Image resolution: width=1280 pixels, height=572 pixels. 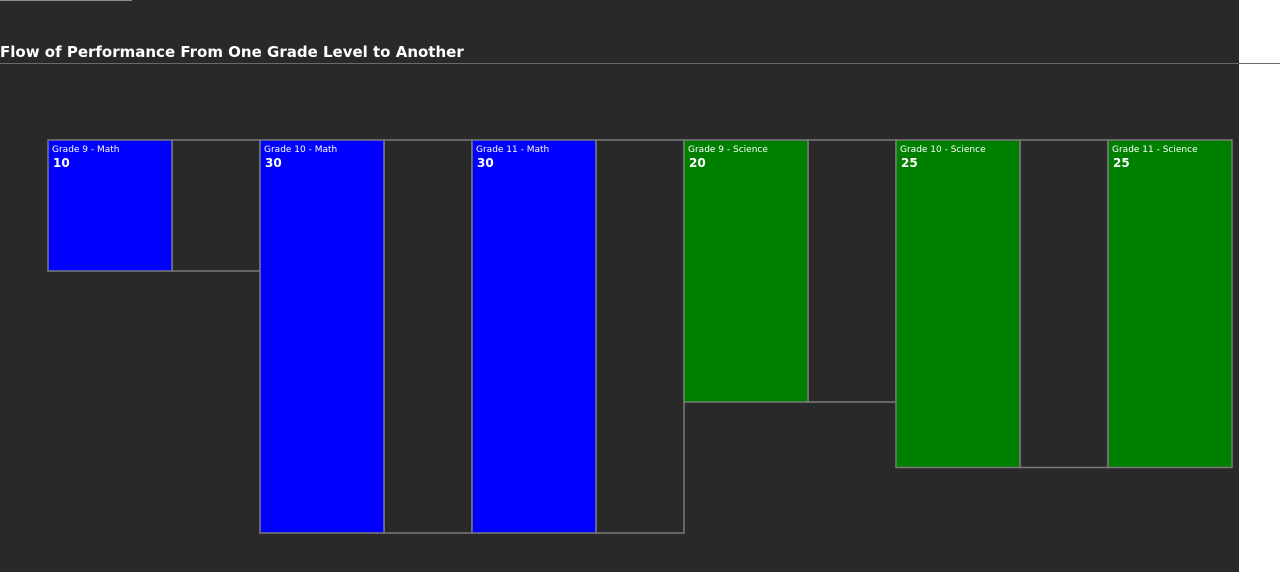 What do you see at coordinates (728, 150) in the screenshot?
I see `bar-category-label: Grade 9 - Science` at bounding box center [728, 150].